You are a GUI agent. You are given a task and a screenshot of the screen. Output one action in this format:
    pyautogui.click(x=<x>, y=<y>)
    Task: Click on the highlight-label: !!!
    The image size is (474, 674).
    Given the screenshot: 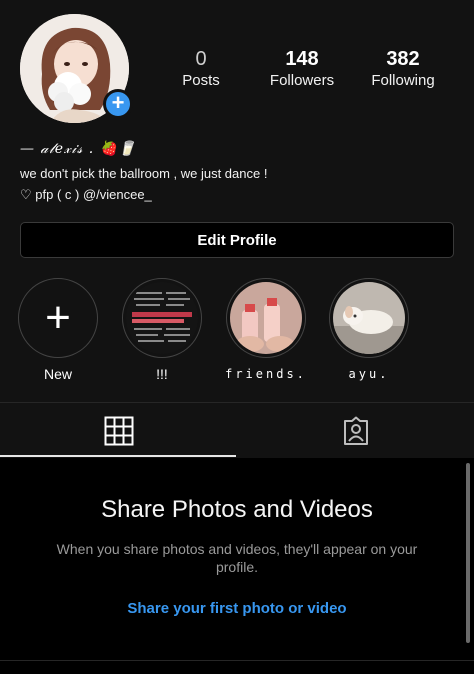 What is the action you would take?
    pyautogui.click(x=162, y=374)
    